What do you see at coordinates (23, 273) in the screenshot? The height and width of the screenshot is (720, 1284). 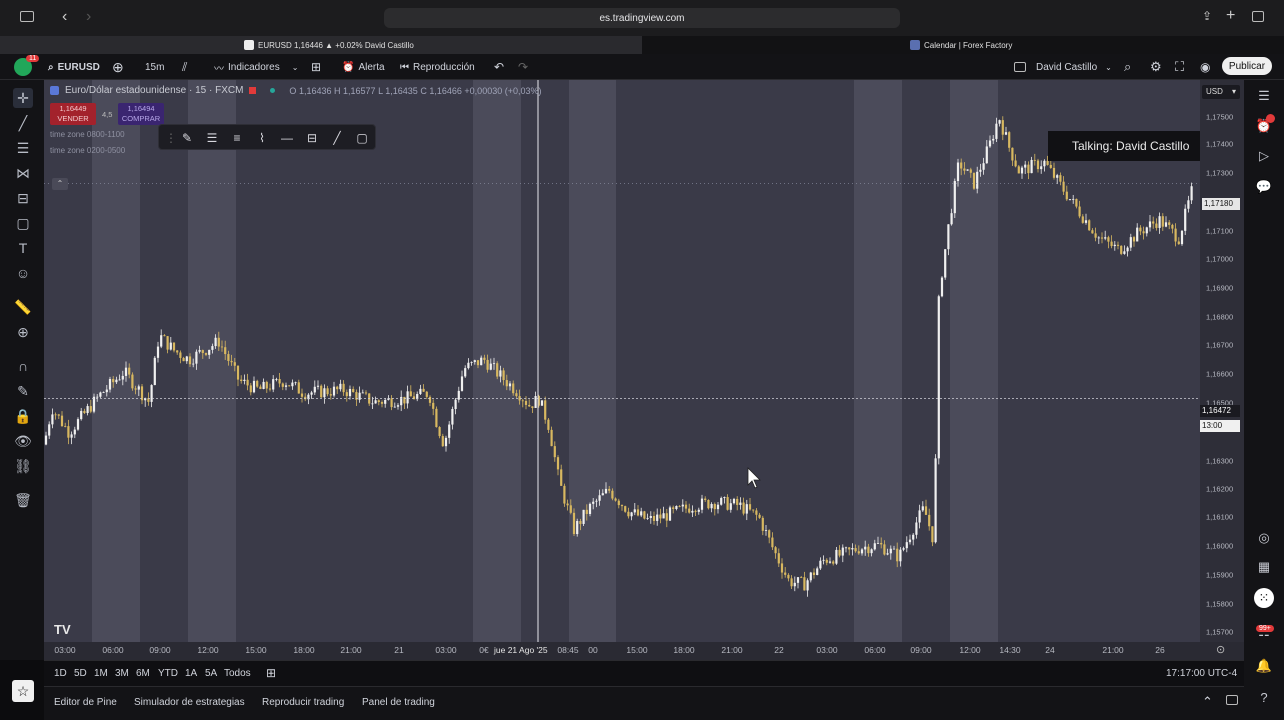 I see `emoji-icon: ☺` at bounding box center [23, 273].